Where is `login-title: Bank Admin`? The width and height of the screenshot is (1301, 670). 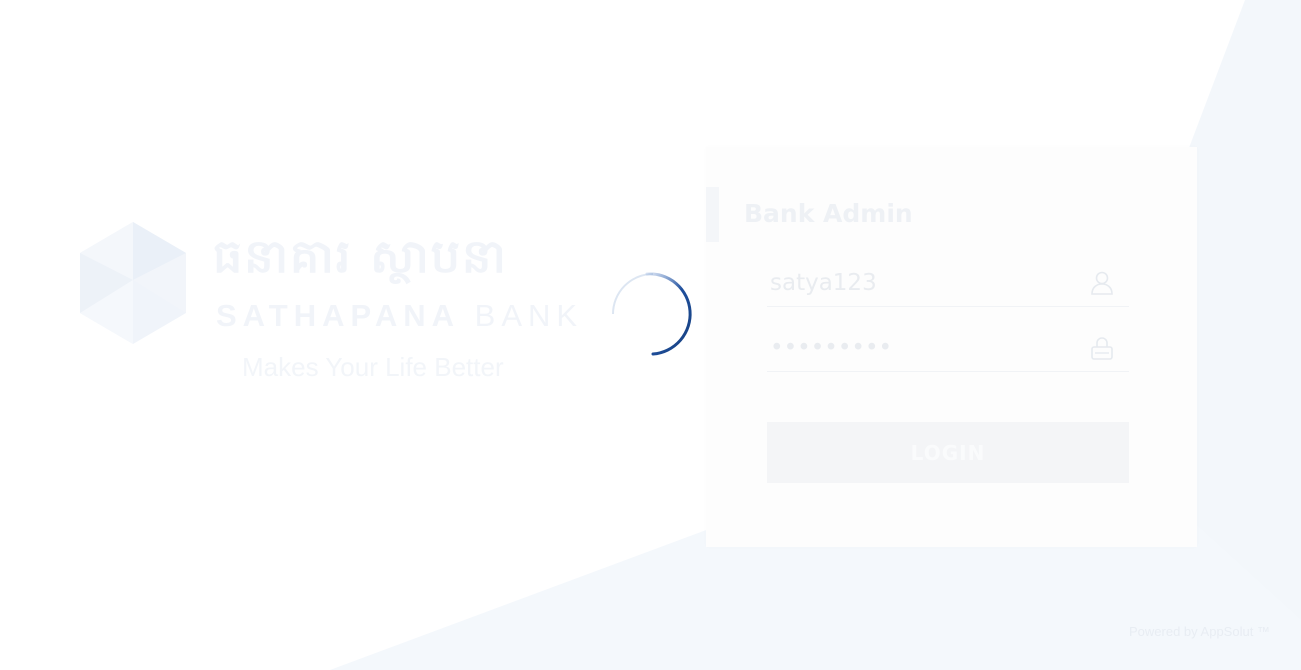 login-title: Bank Admin is located at coordinates (828, 213).